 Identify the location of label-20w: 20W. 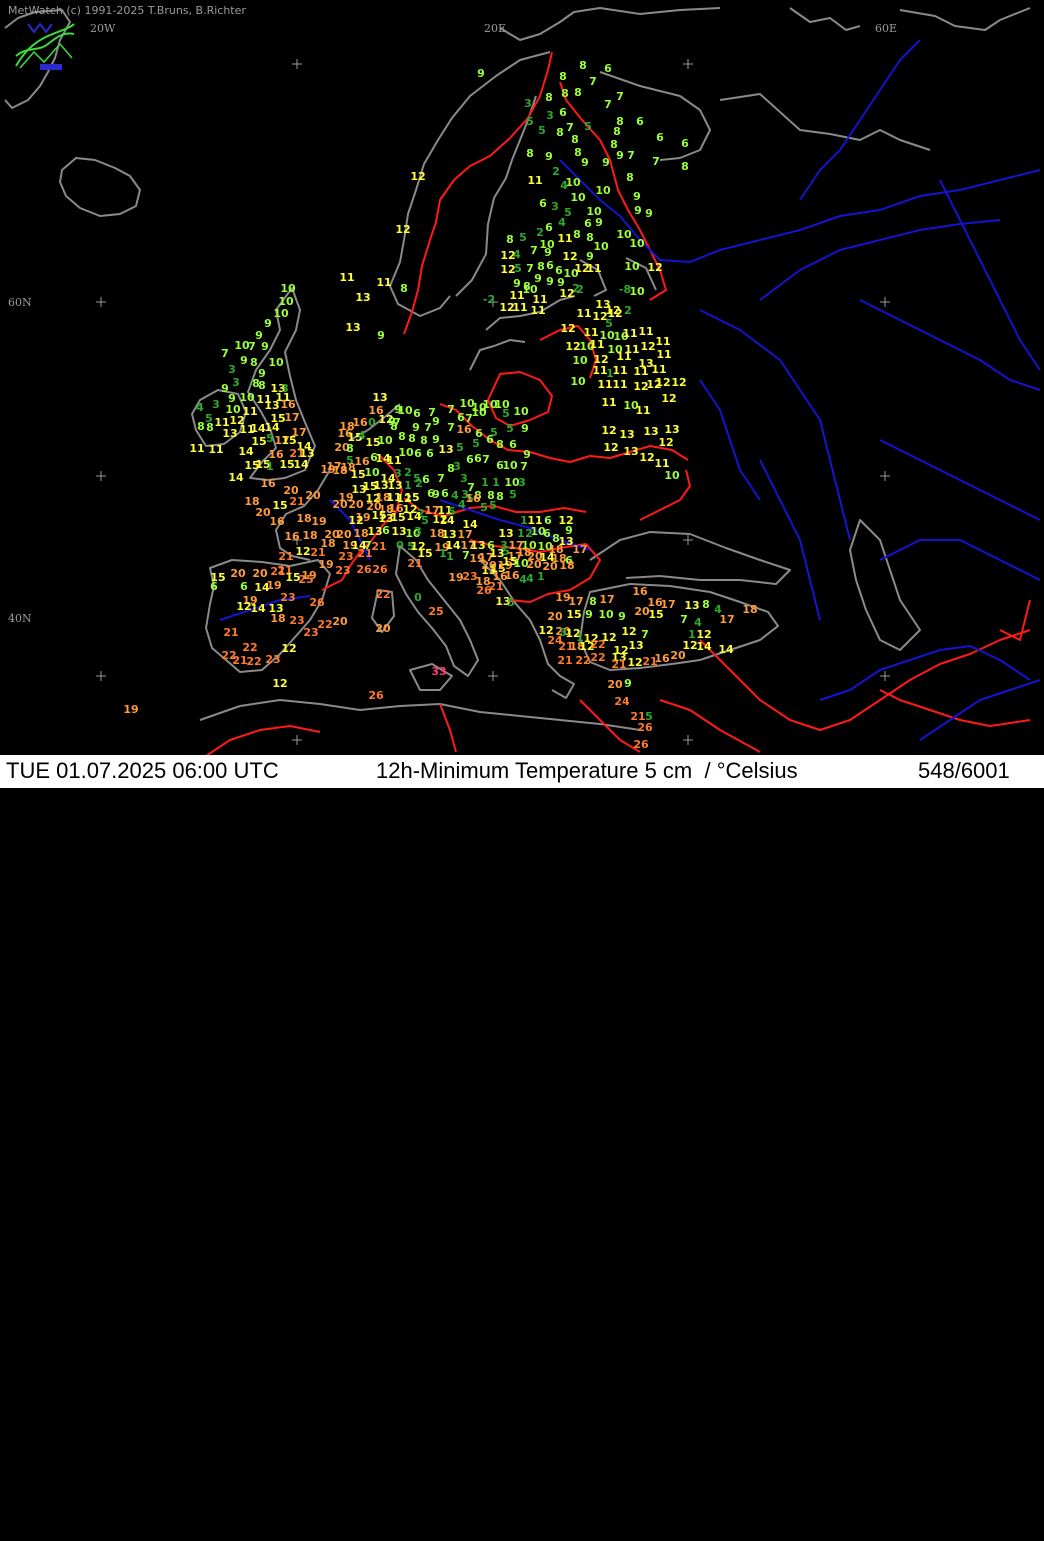
(103, 28).